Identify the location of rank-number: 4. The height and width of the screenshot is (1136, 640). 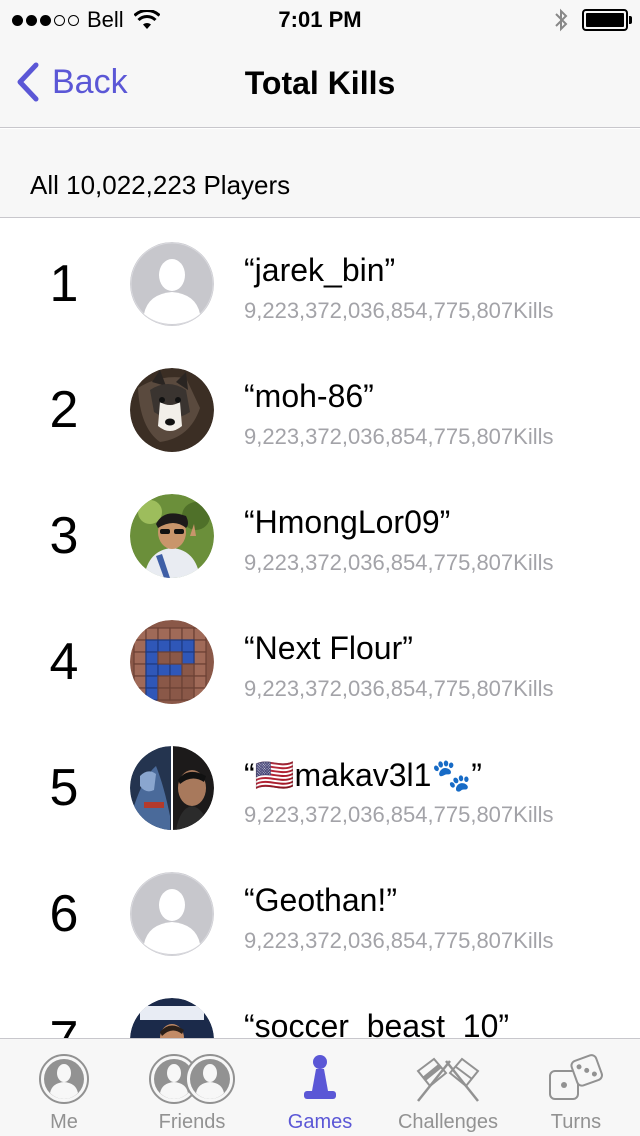
(64, 662).